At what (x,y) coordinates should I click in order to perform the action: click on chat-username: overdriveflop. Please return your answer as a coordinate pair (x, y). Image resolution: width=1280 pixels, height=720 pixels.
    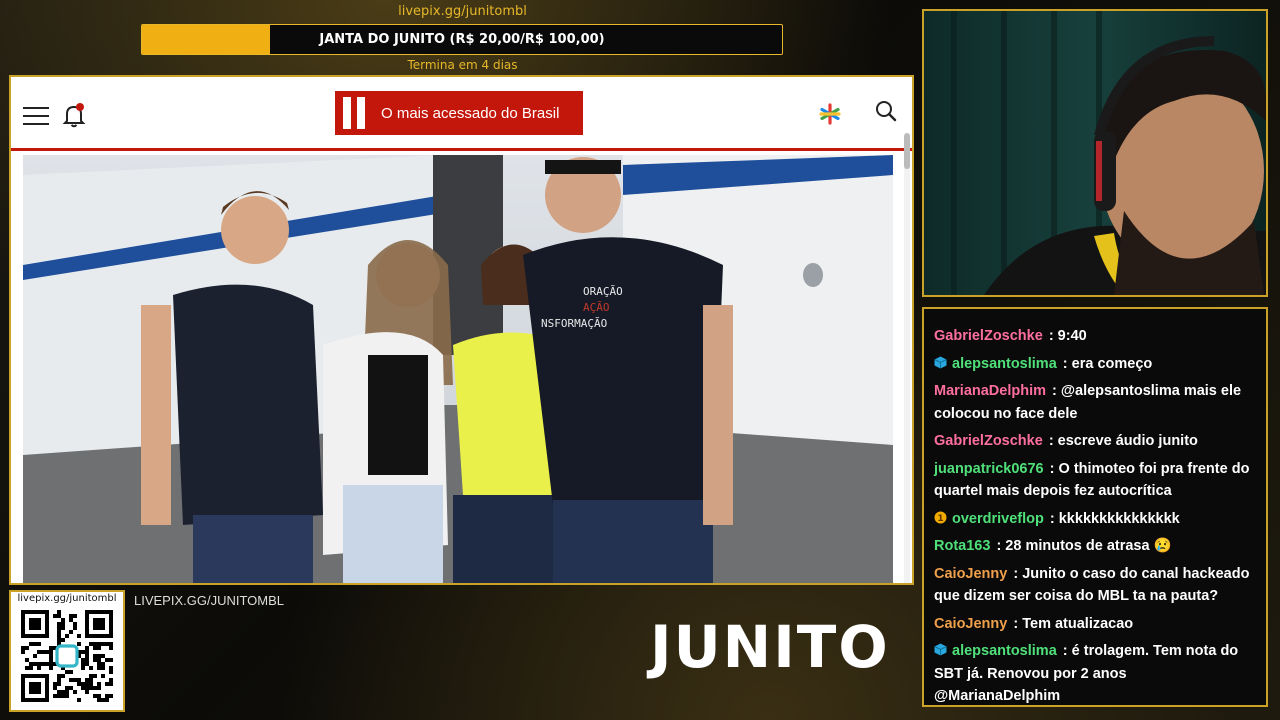
    Looking at the image, I should click on (998, 519).